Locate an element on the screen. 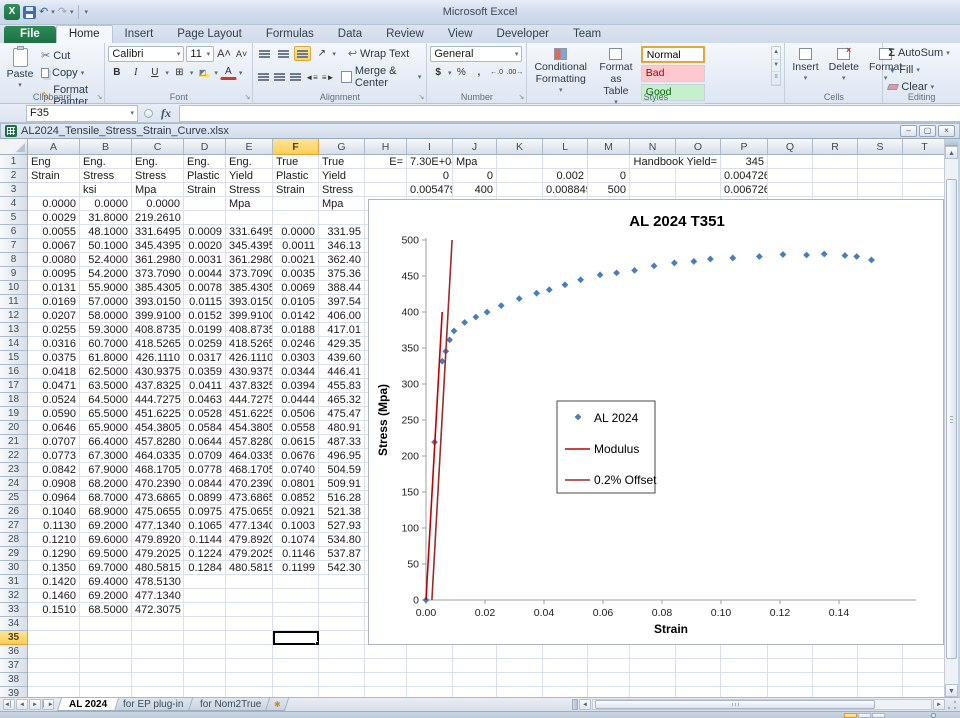 This screenshot has width=960, height=718. row-header-39: 39 is located at coordinates (14, 692).